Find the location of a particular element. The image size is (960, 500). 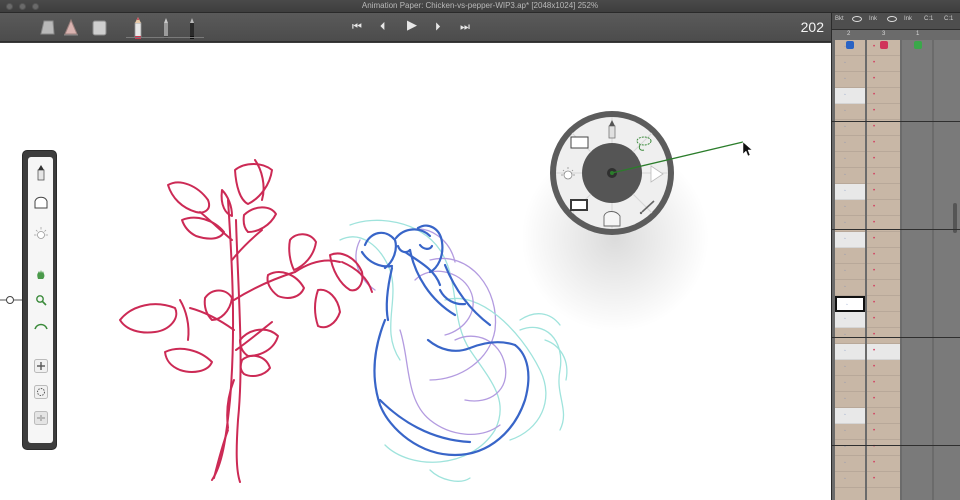

eraser-block-icon is located at coordinates (47, 27).